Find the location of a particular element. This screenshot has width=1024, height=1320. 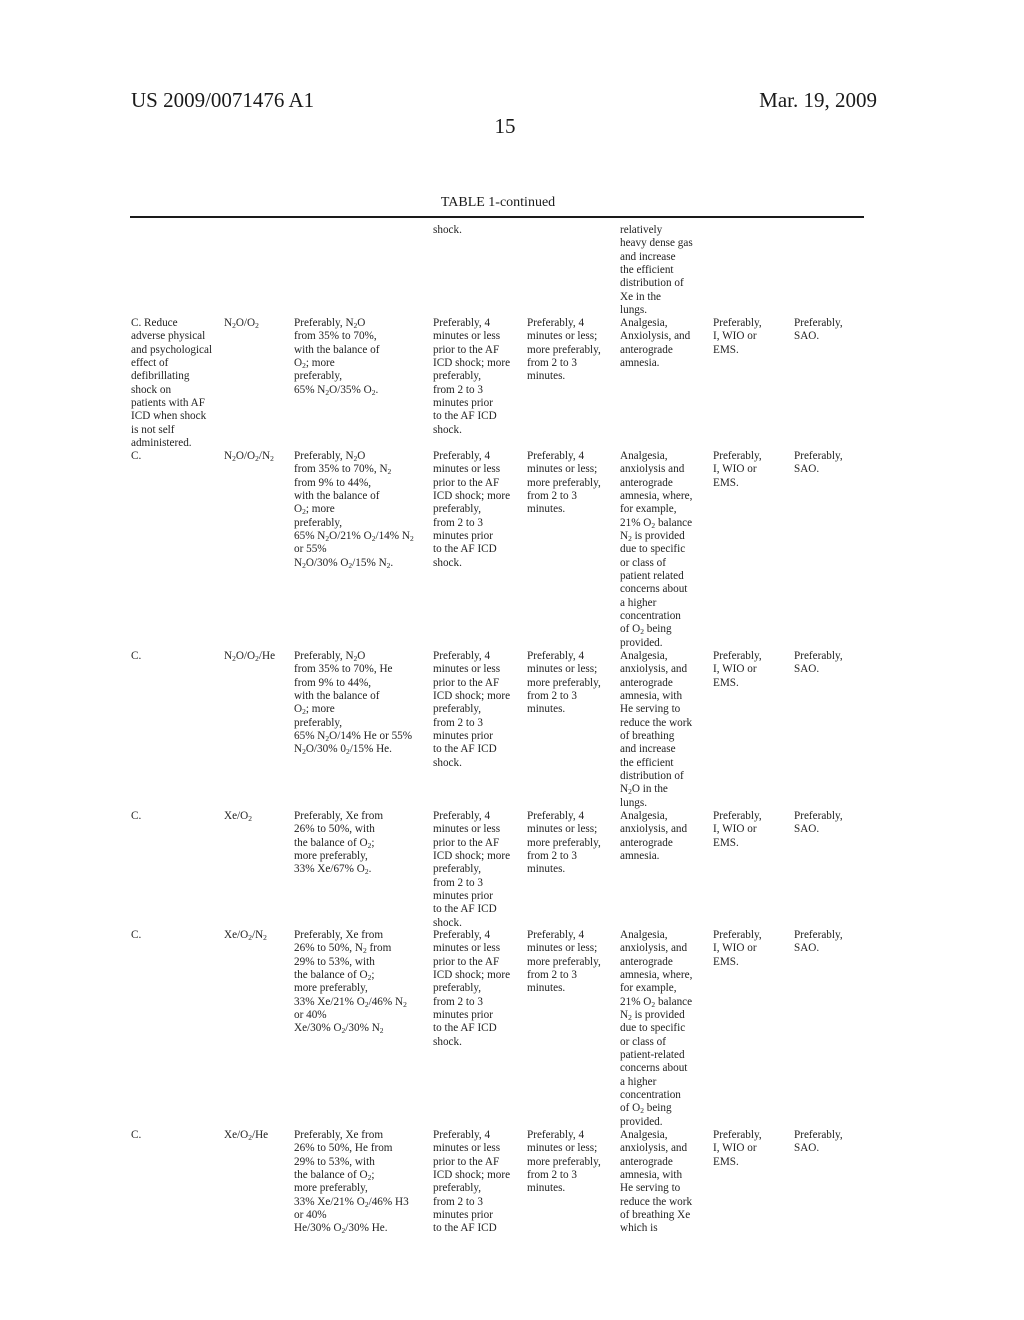

cell-gas-mixture: Xe/O2/N2 is located at coordinates (245, 935).